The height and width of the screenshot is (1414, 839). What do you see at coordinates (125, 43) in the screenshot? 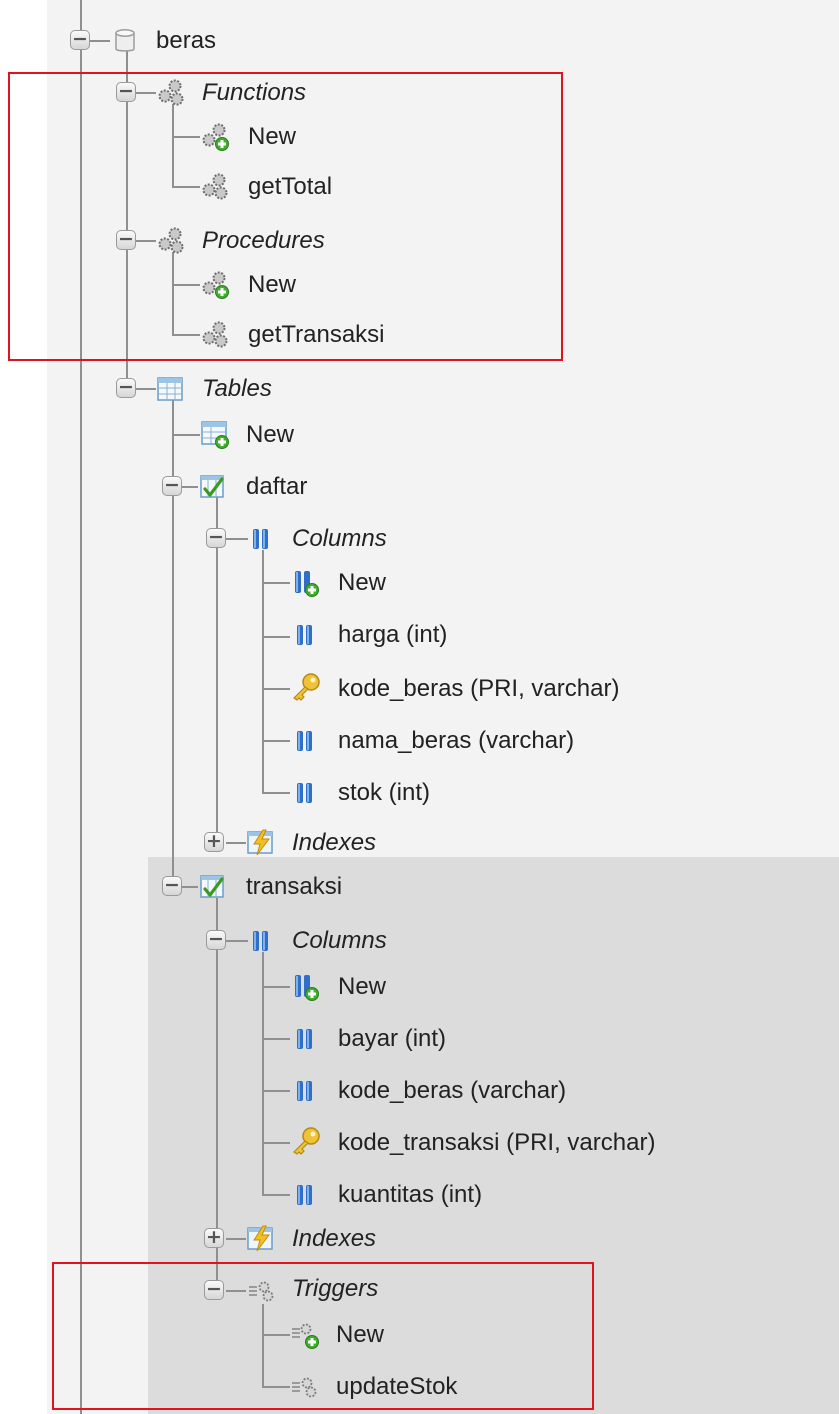
I see `database-icon` at bounding box center [125, 43].